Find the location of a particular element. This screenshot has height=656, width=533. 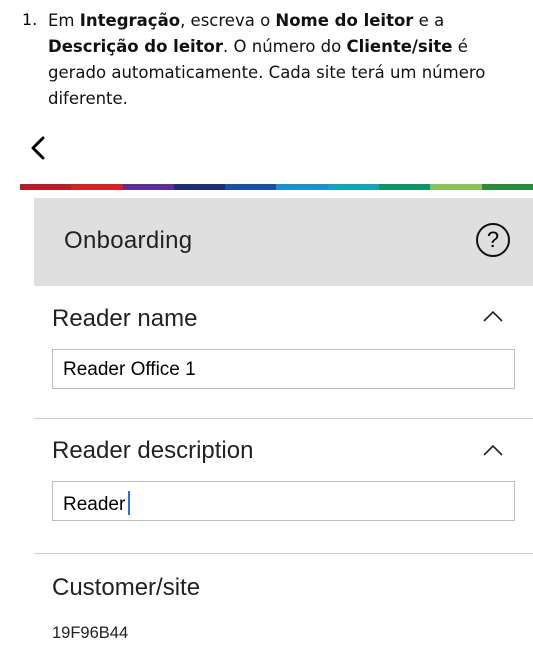

instruction-part-bold: Nome do leitor is located at coordinates (344, 20).